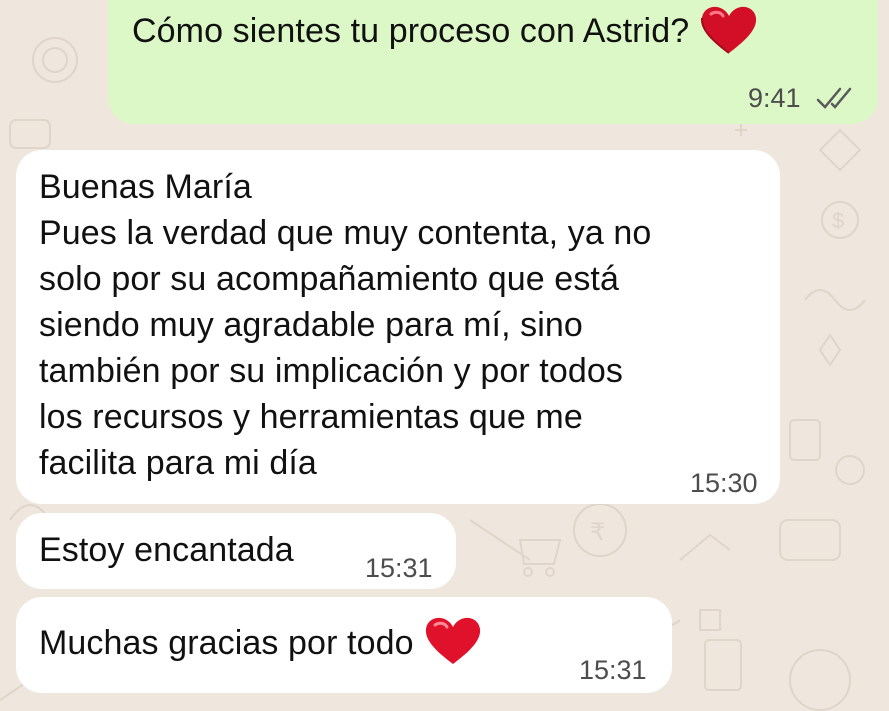  What do you see at coordinates (411, 30) in the screenshot?
I see `message-text: Cómo sientes tu proceso con Astrid?` at bounding box center [411, 30].